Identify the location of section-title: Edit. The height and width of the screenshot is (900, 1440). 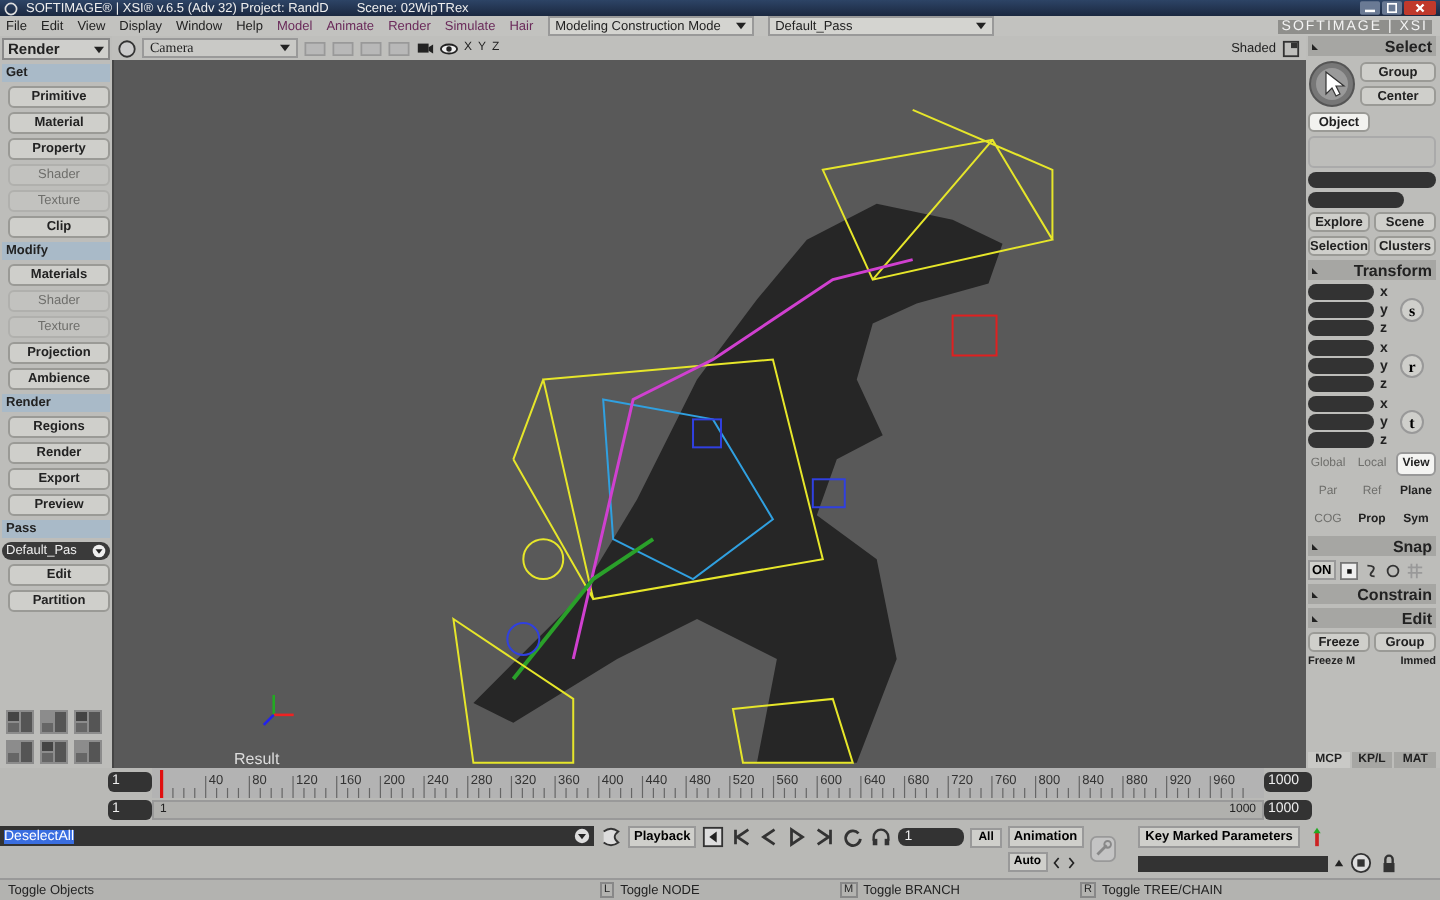
(1416, 618).